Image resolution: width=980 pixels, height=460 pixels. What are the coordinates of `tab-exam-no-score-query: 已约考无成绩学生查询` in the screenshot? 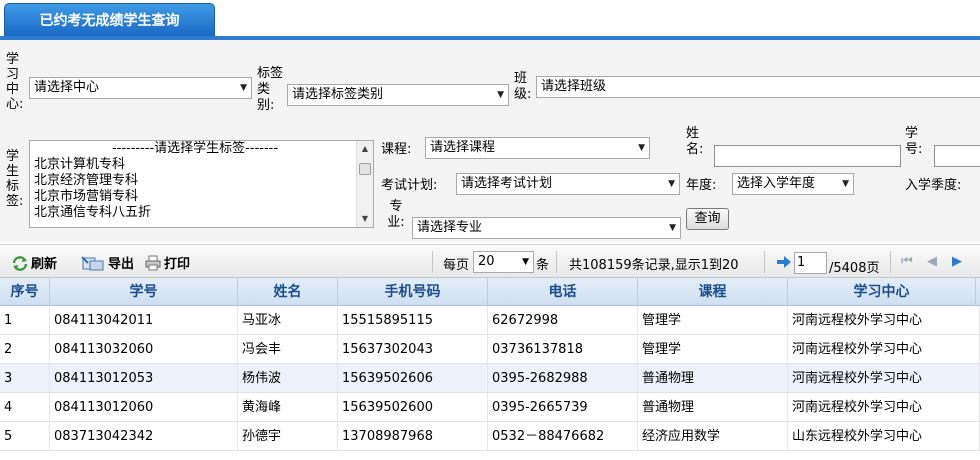 It's located at (109, 19).